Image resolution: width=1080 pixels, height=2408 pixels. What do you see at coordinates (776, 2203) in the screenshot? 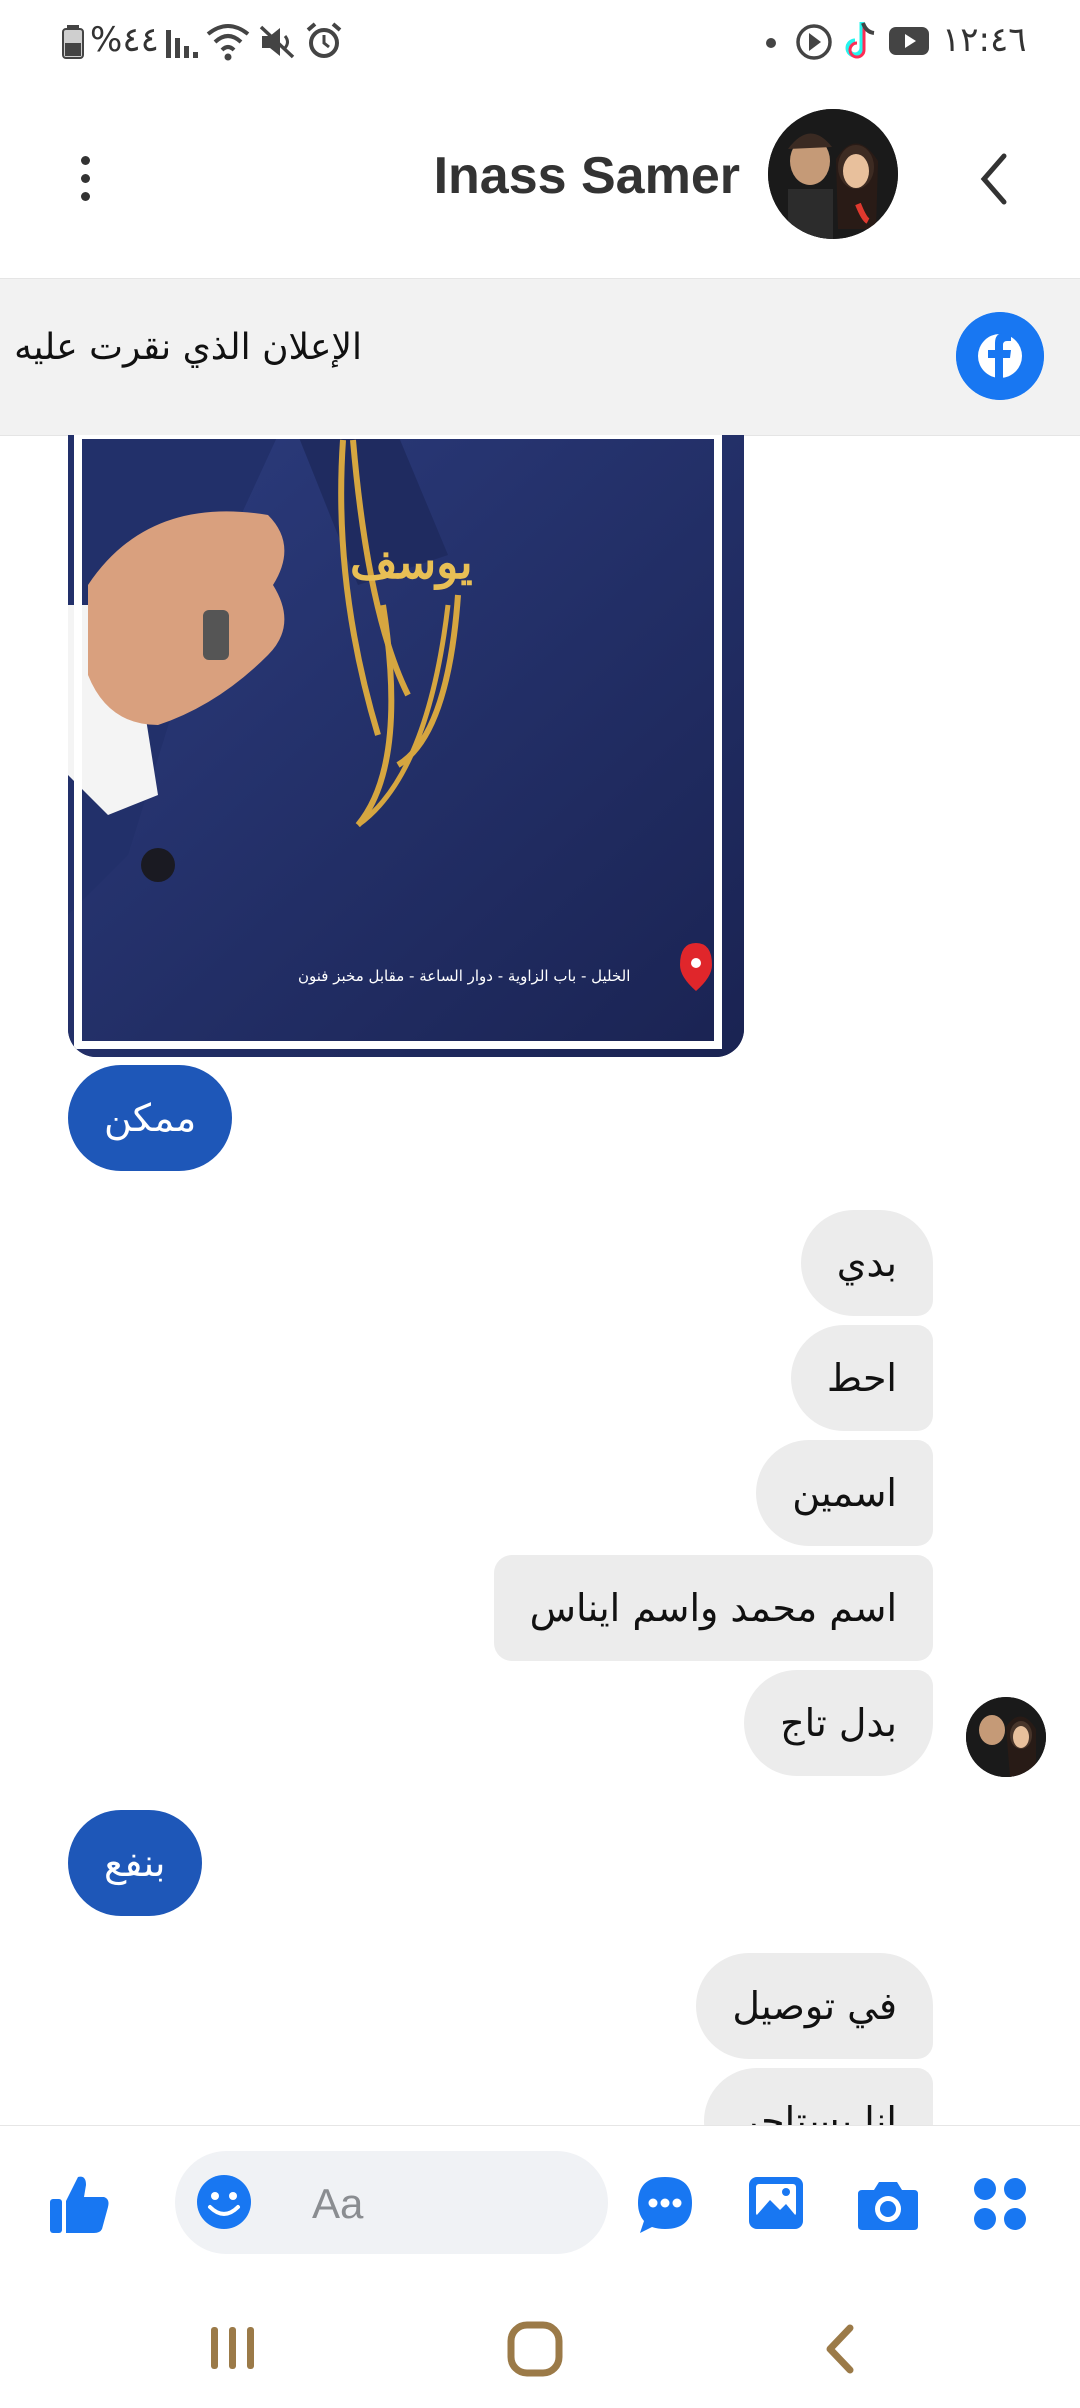
I see `gallery-icon` at bounding box center [776, 2203].